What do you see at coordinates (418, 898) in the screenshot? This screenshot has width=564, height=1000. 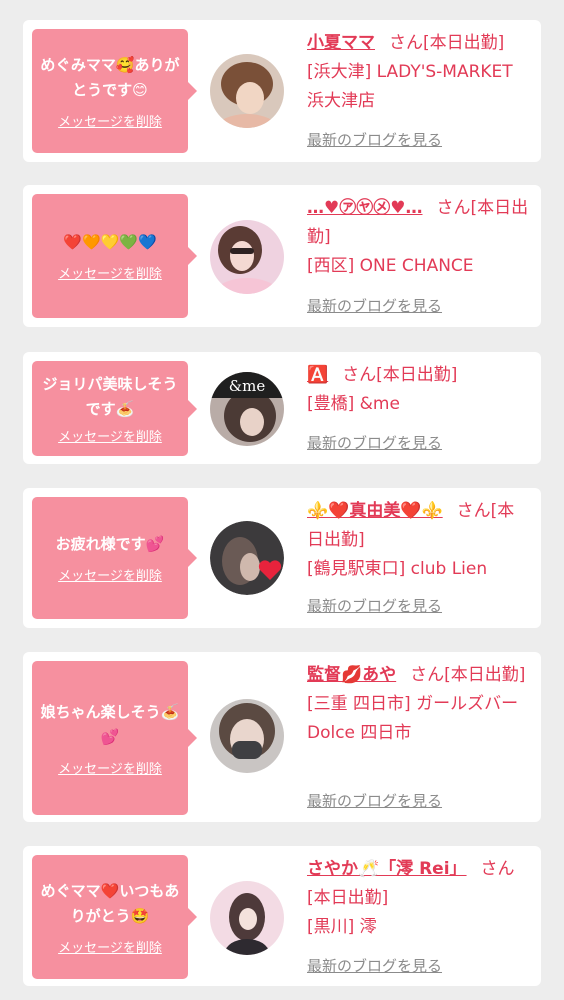 I see `profile-info: さやか🥂「澪 Rei」 さん[本日出勤] [黒川] 澪` at bounding box center [418, 898].